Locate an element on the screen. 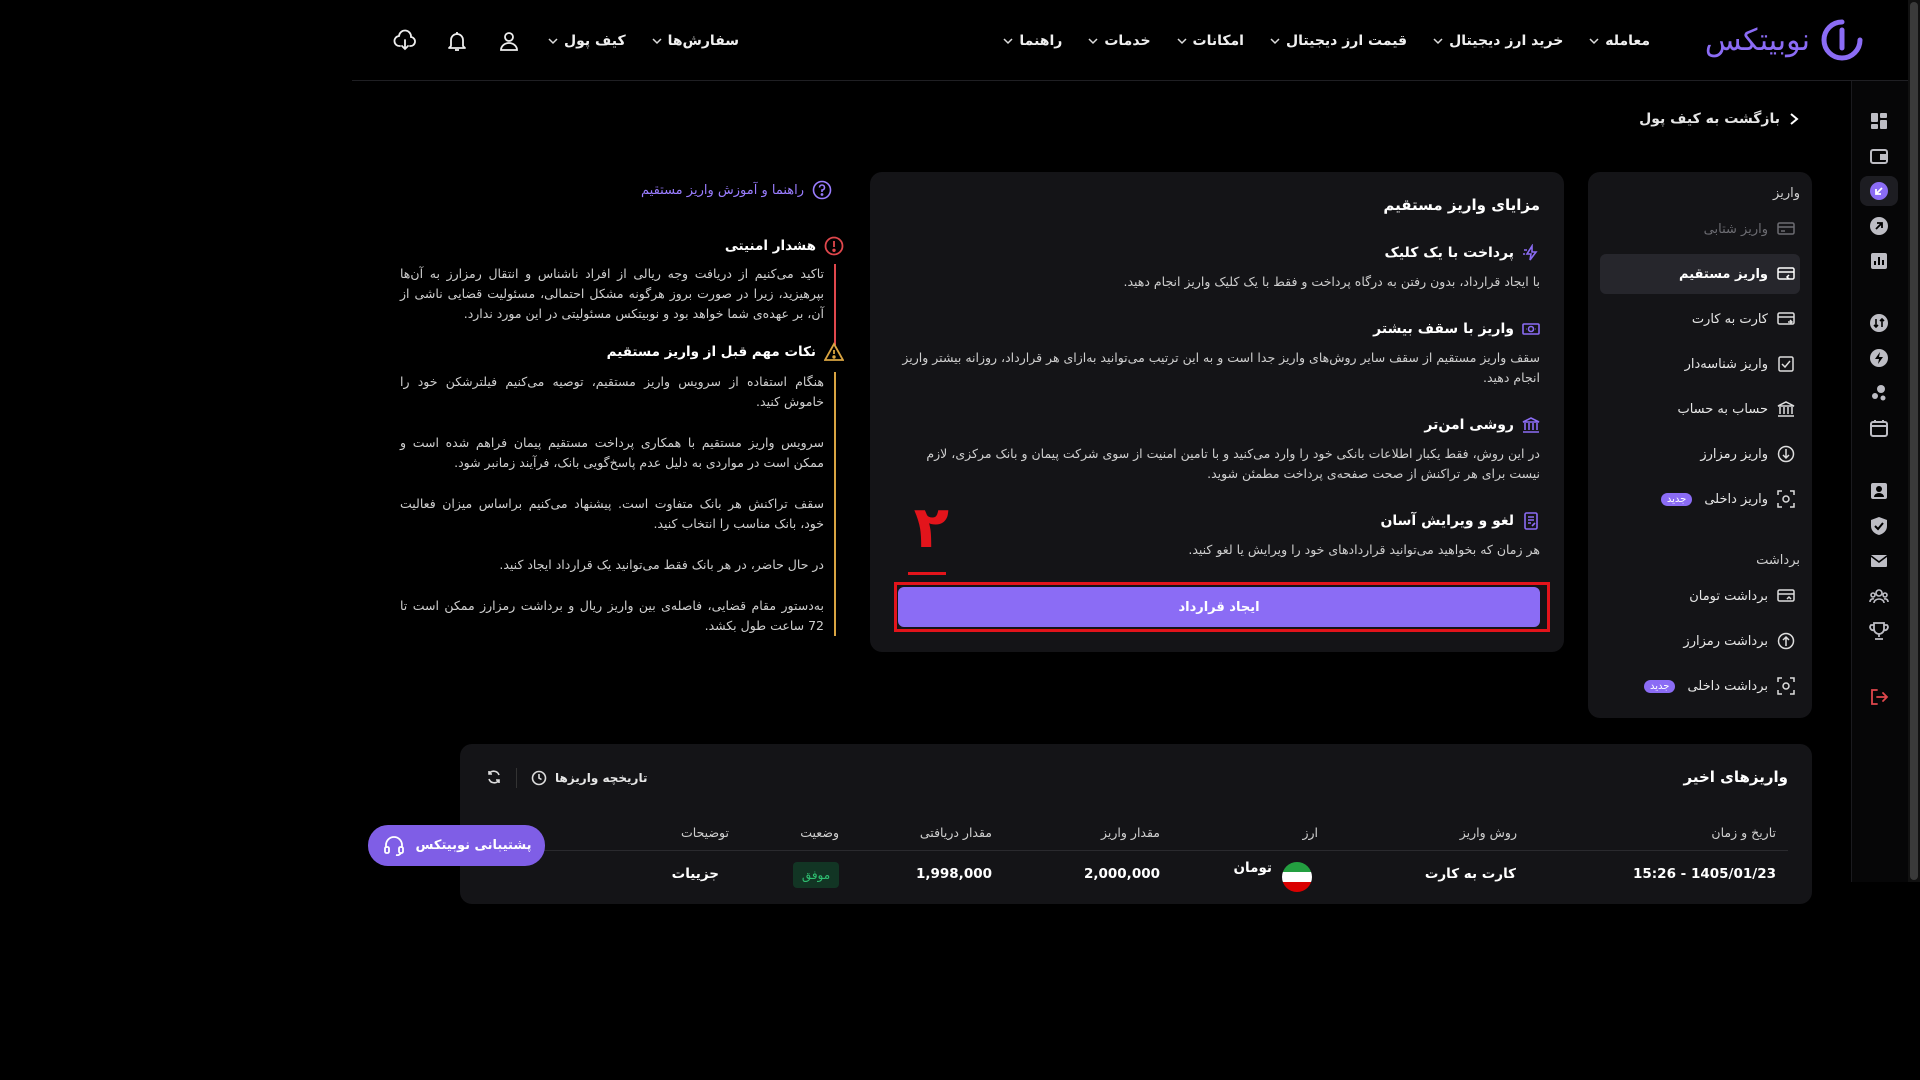 Image resolution: width=1920 pixels, height=1080 pixels. rail-wallet is located at coordinates (1879, 156).